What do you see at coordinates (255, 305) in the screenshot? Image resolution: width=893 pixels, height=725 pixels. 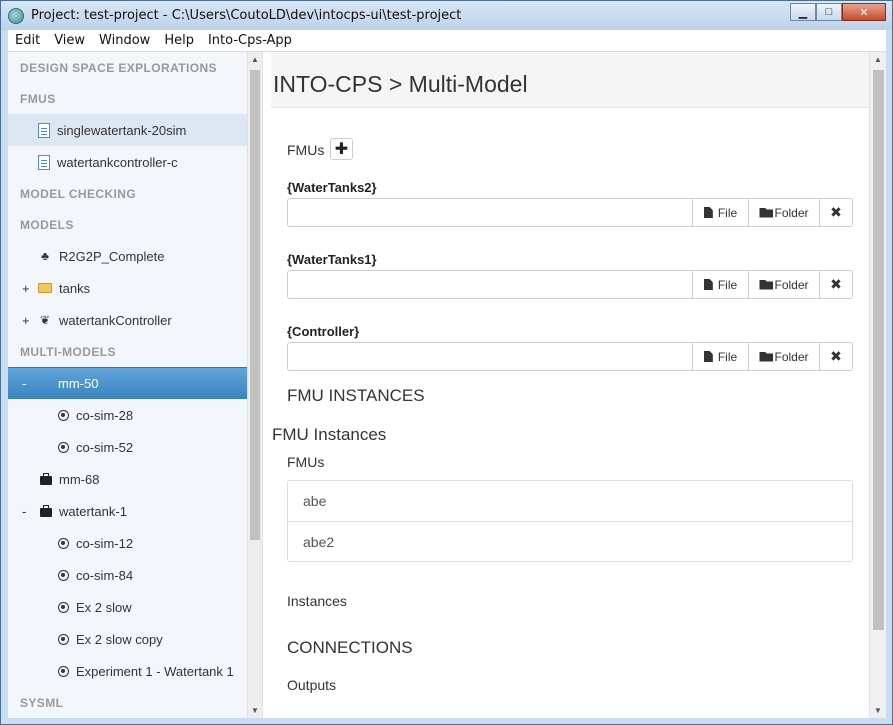 I see `sidebar-scroll-thumb` at bounding box center [255, 305].